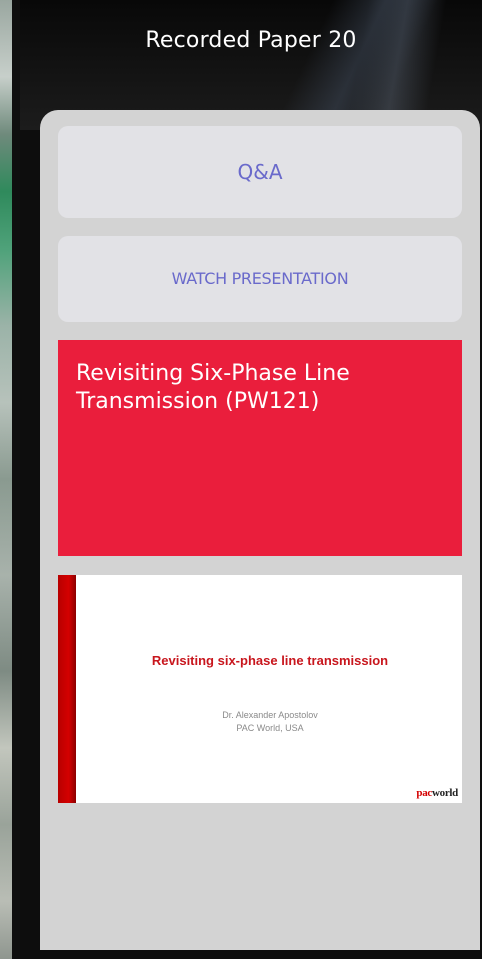 The width and height of the screenshot is (482, 959). Describe the element at coordinates (67, 689) in the screenshot. I see `slide-accent-bar` at that location.